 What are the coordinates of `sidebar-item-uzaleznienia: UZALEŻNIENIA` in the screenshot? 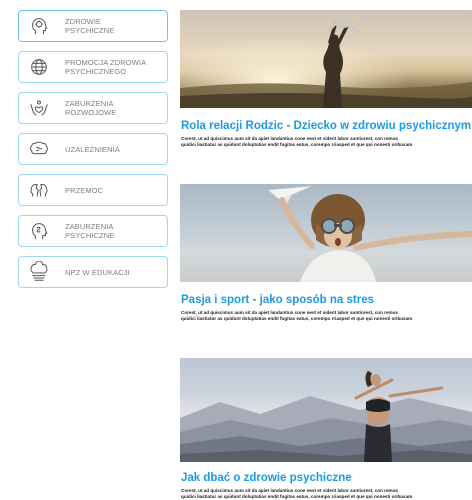 It's located at (93, 149).